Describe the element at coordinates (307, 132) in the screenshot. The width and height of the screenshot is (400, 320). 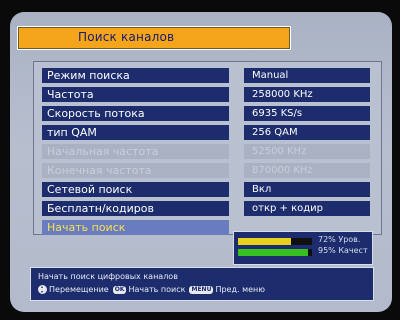
I see `qam-type-value: 256 QAM` at that location.